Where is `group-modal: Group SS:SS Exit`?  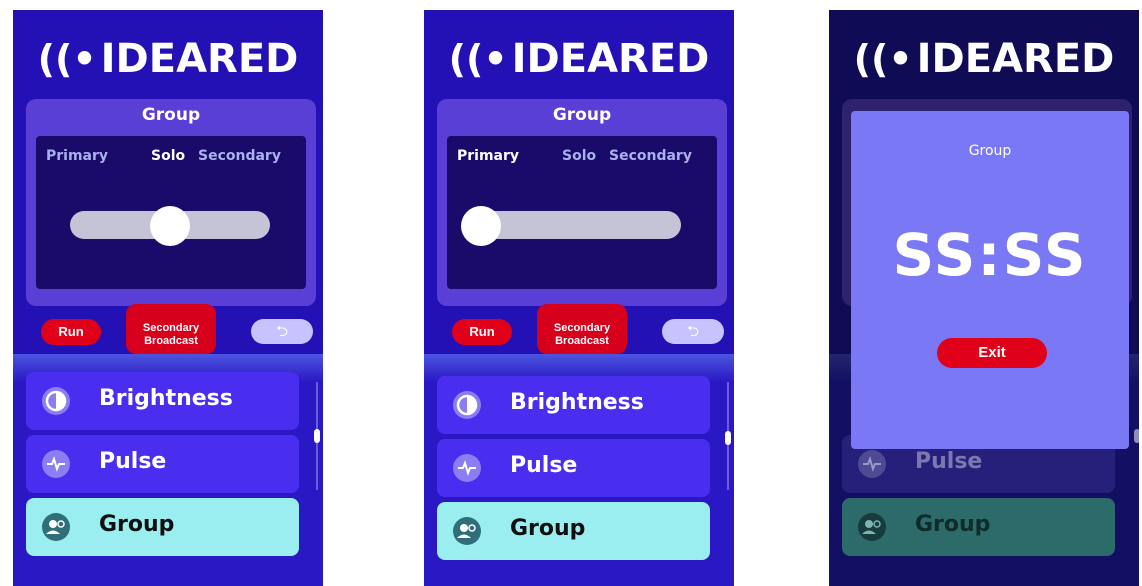 group-modal: Group SS:SS Exit is located at coordinates (990, 280).